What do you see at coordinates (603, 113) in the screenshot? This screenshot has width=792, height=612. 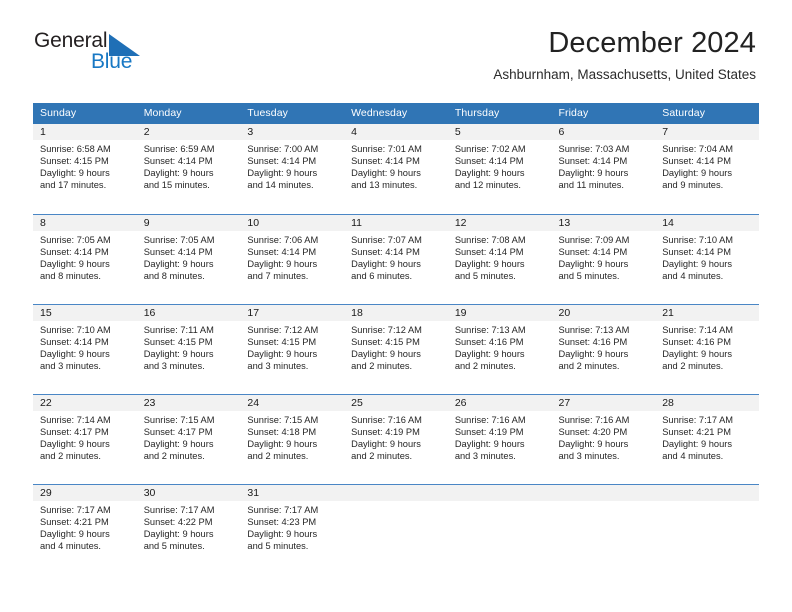 I see `weekday-header-friday: Friday` at bounding box center [603, 113].